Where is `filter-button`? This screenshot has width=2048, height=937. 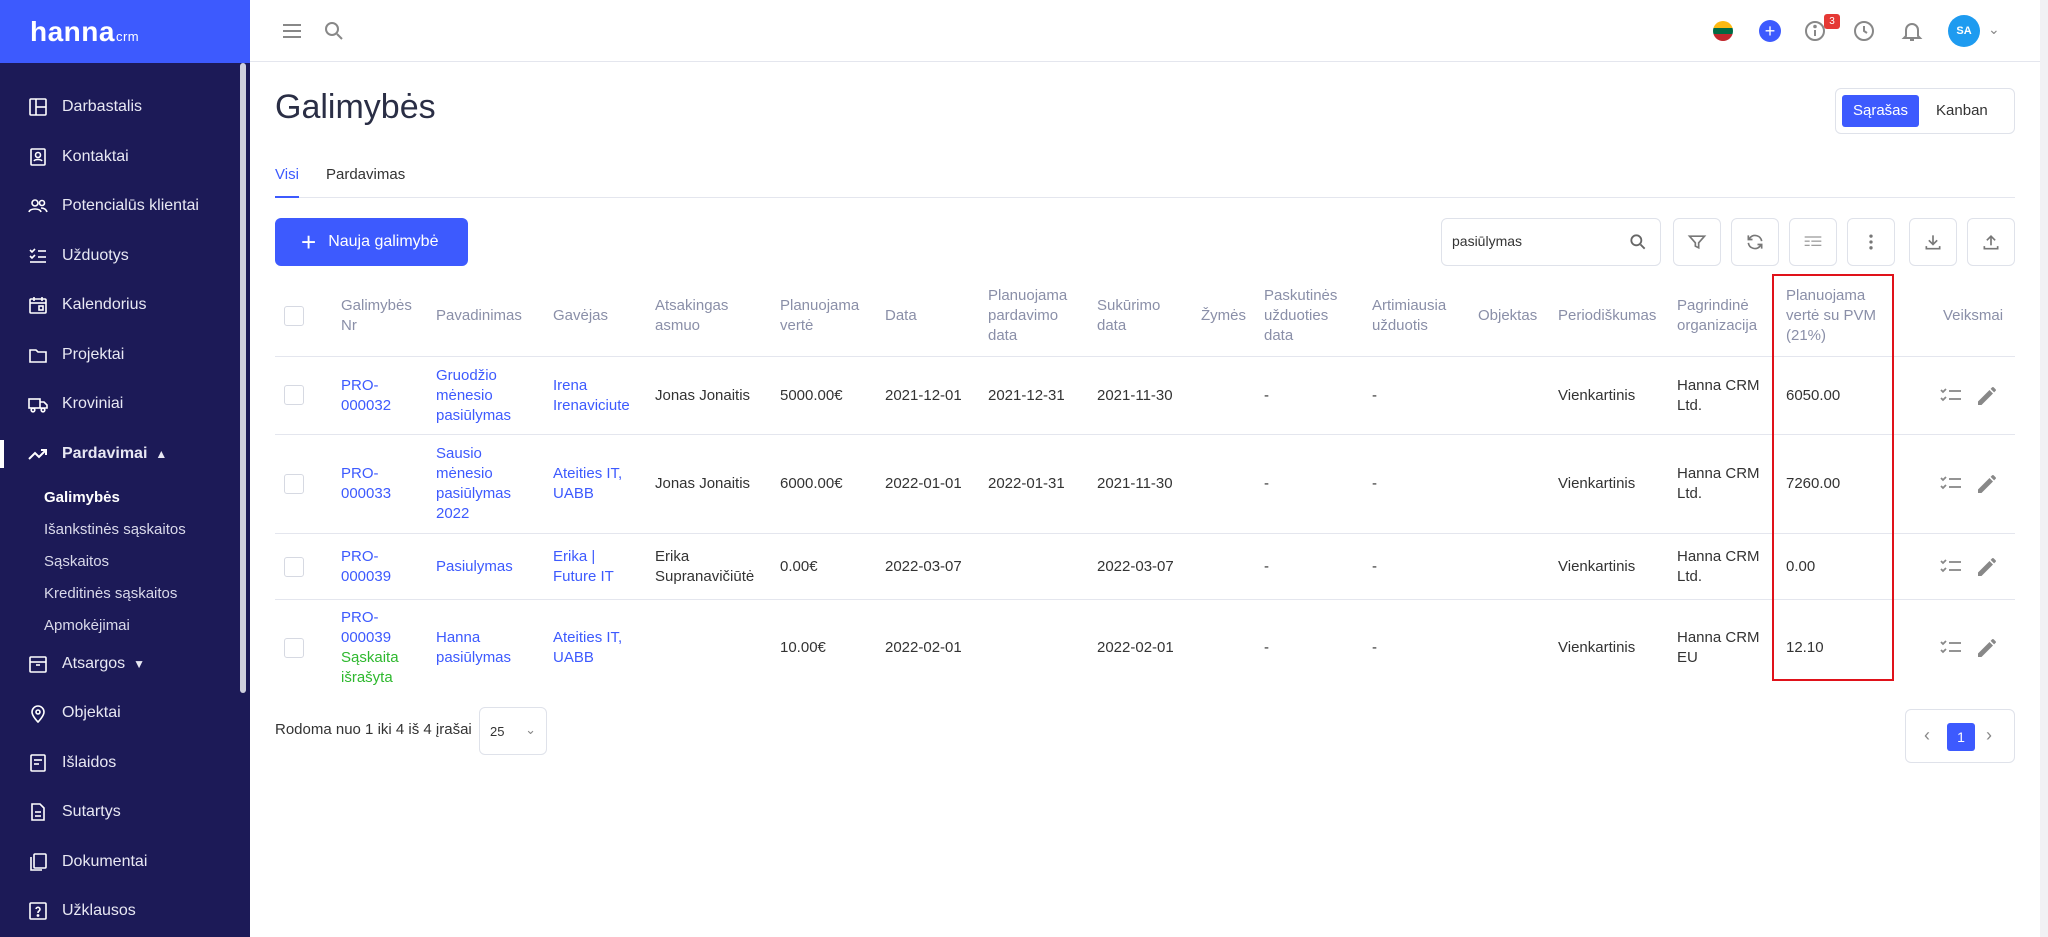 filter-button is located at coordinates (1697, 242).